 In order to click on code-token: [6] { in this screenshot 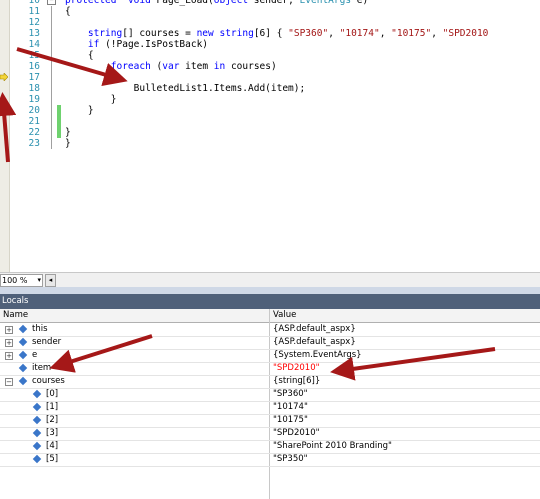, I will do `click(271, 33)`.